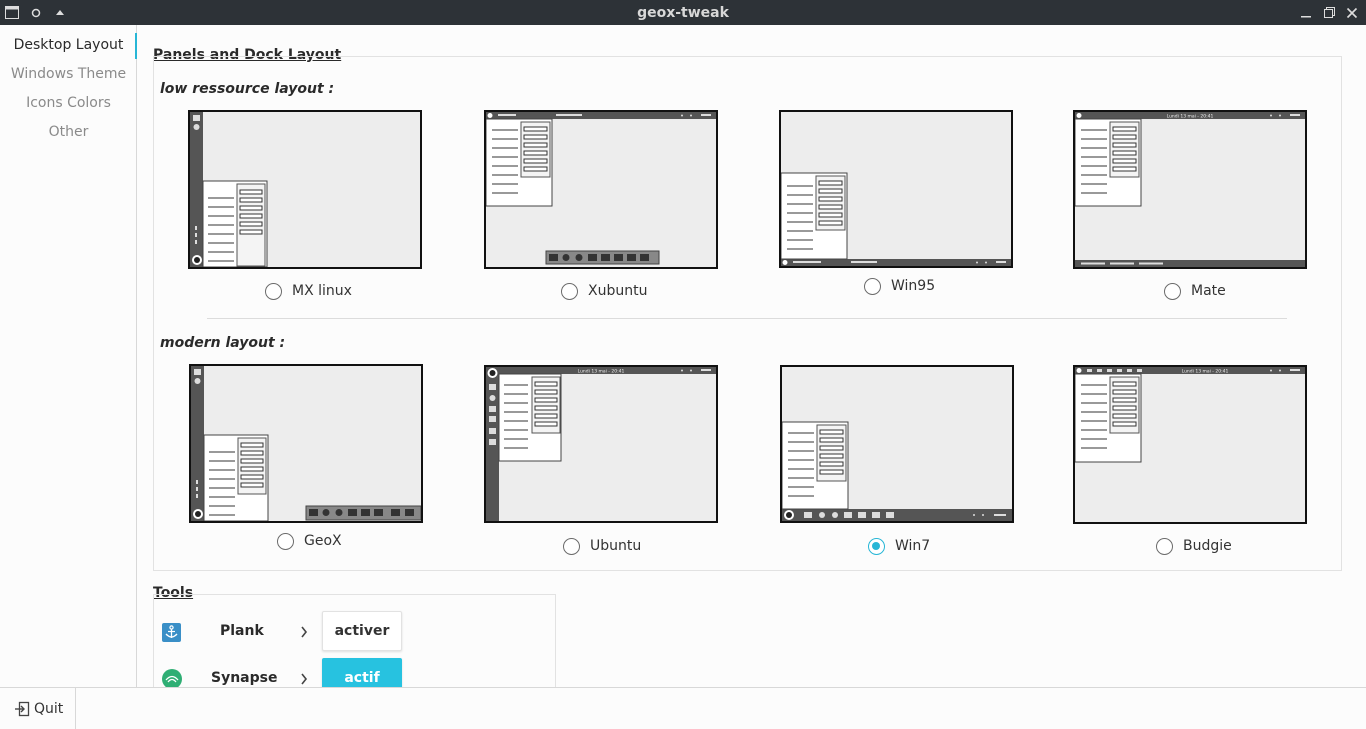  I want to click on layout-divider, so click(747, 318).